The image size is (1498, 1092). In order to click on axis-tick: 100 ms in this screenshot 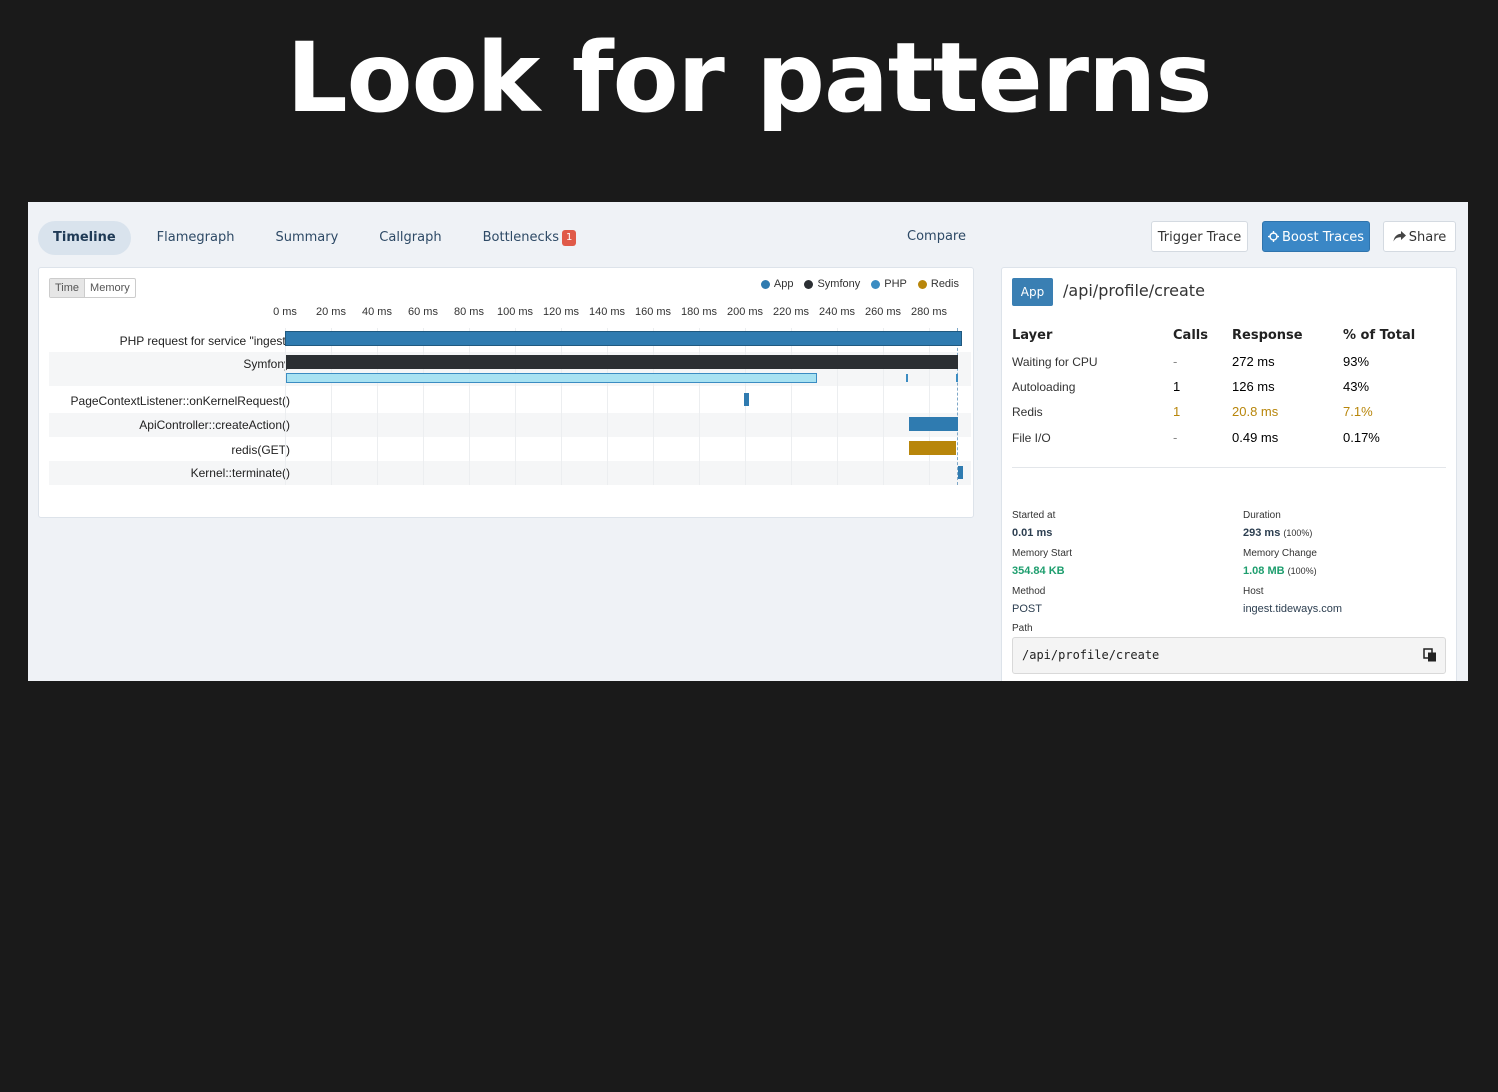, I will do `click(515, 312)`.